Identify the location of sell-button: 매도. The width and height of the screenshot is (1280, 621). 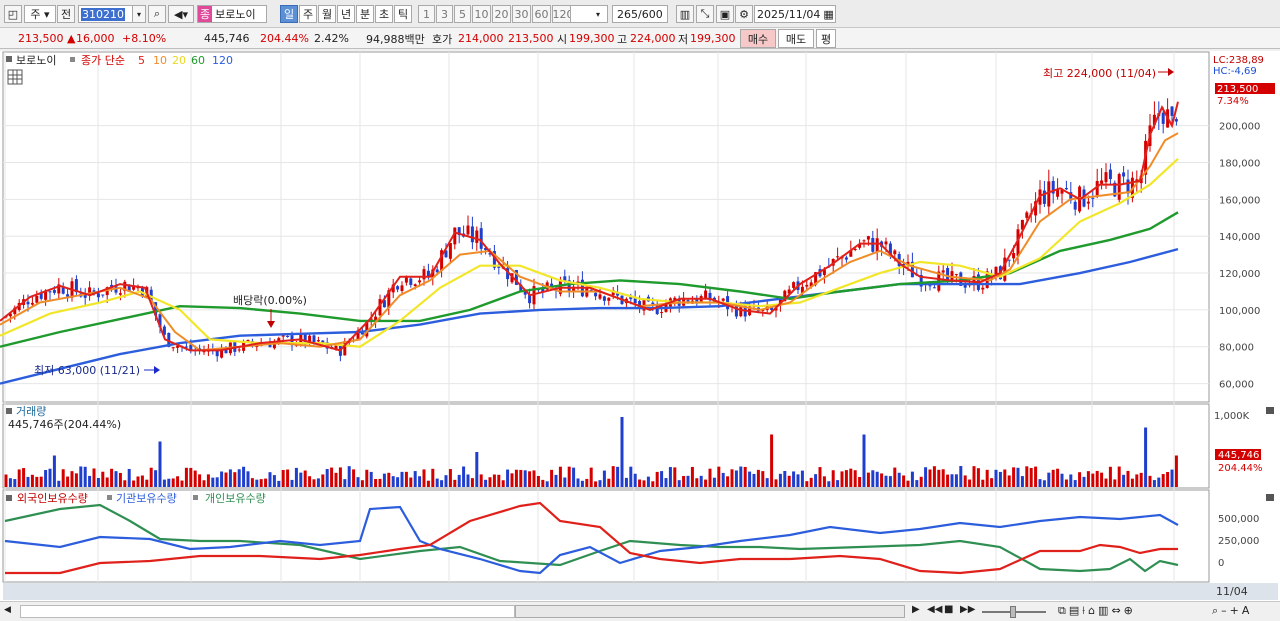
(796, 38).